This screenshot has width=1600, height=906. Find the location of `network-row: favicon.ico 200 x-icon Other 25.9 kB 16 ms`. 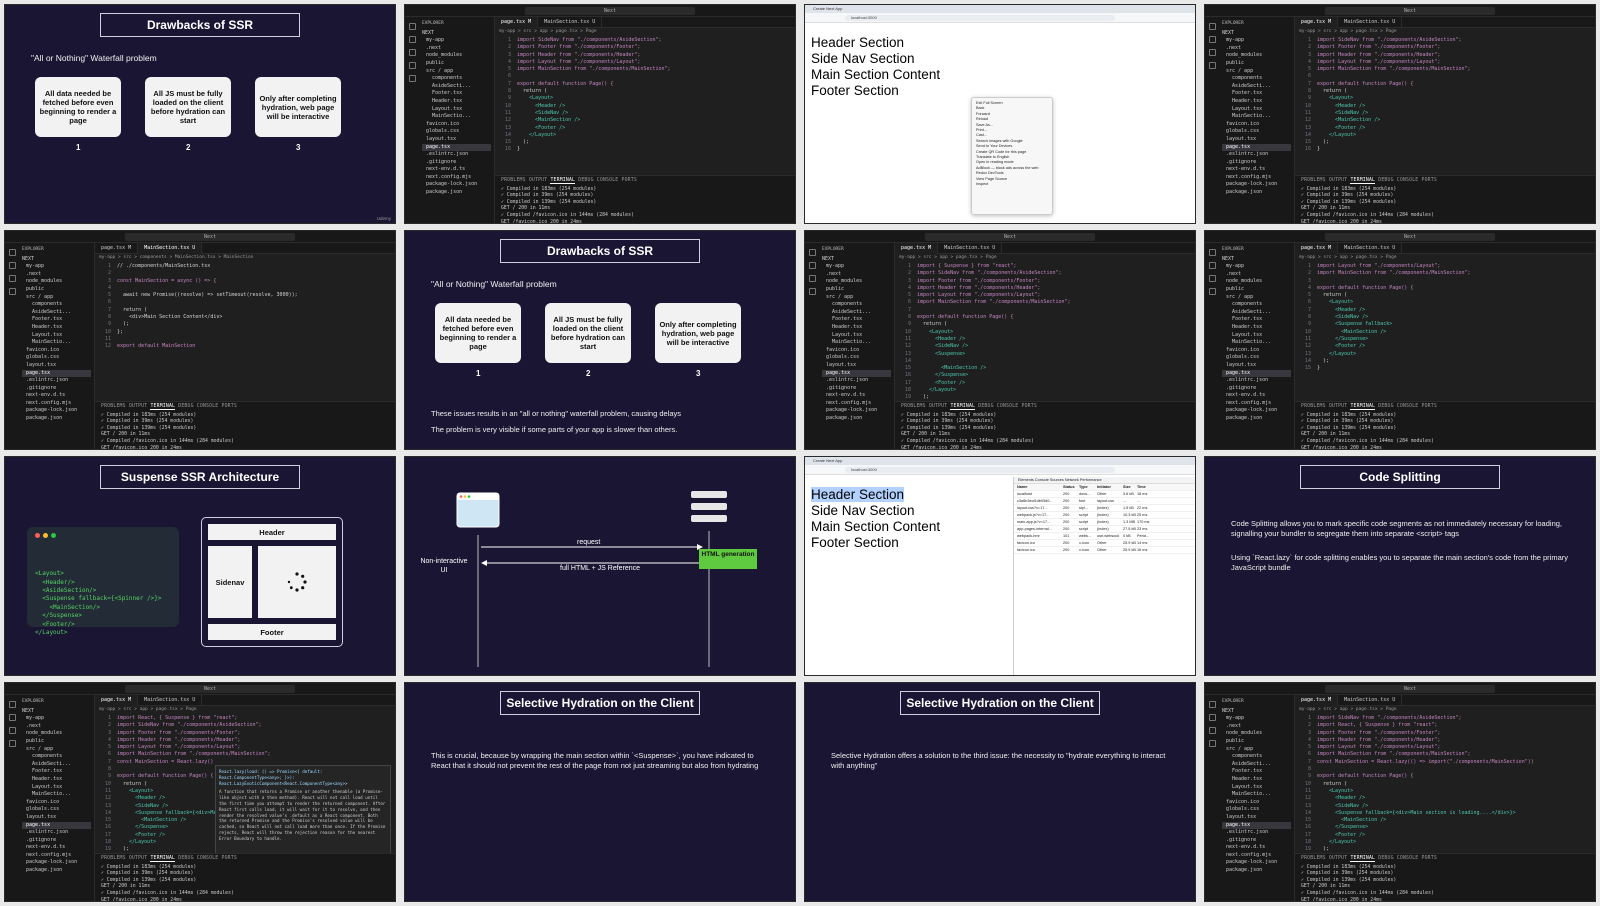

network-row: favicon.ico 200 x-icon Other 25.9 kB 16 ms is located at coordinates (1104, 550).